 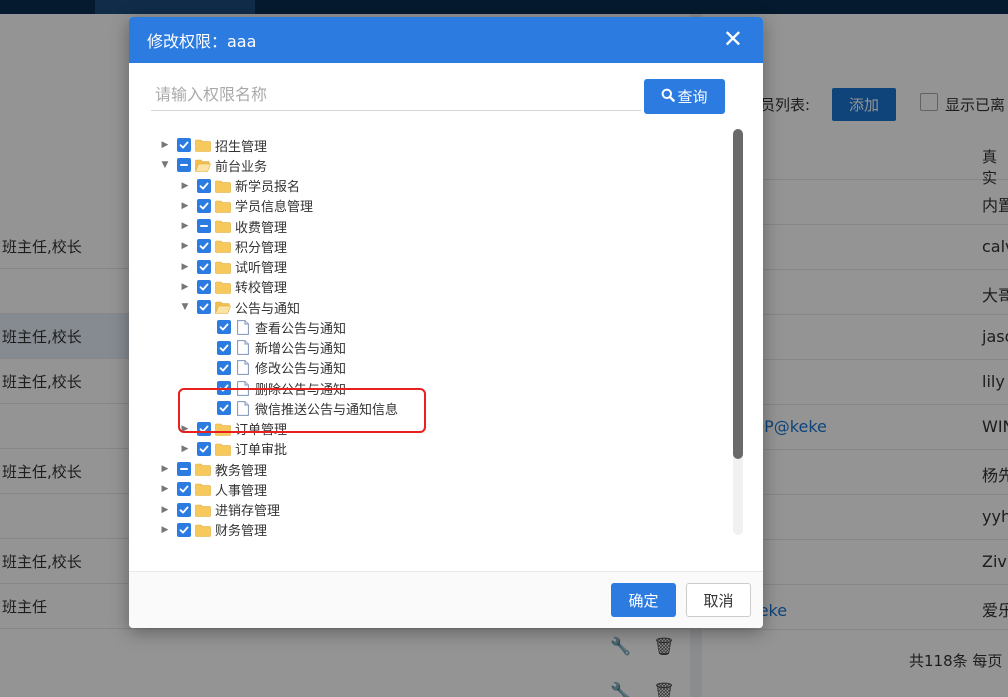 What do you see at coordinates (261, 428) in the screenshot?
I see `tree-node-label: 订单管理` at bounding box center [261, 428].